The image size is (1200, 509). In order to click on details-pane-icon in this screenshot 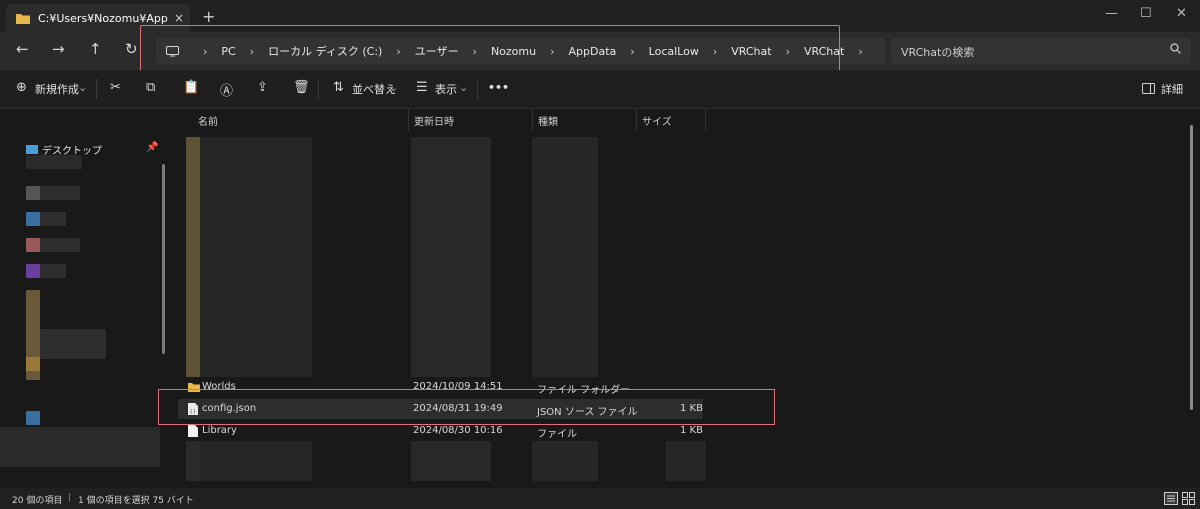, I will do `click(1148, 88)`.